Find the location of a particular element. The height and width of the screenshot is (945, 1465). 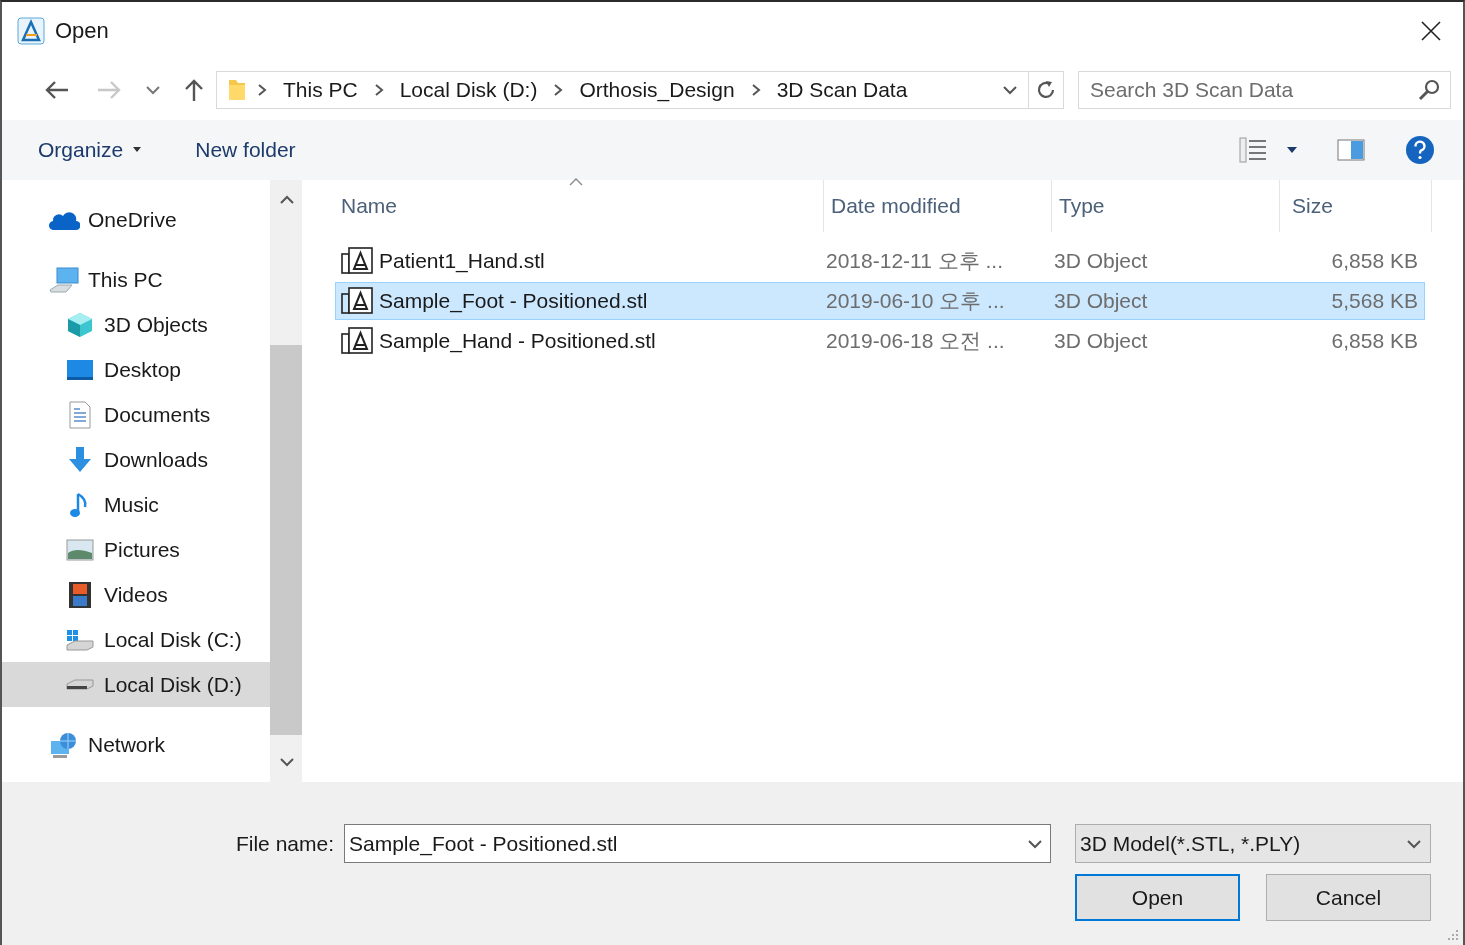

open-button: Open is located at coordinates (1157, 897).